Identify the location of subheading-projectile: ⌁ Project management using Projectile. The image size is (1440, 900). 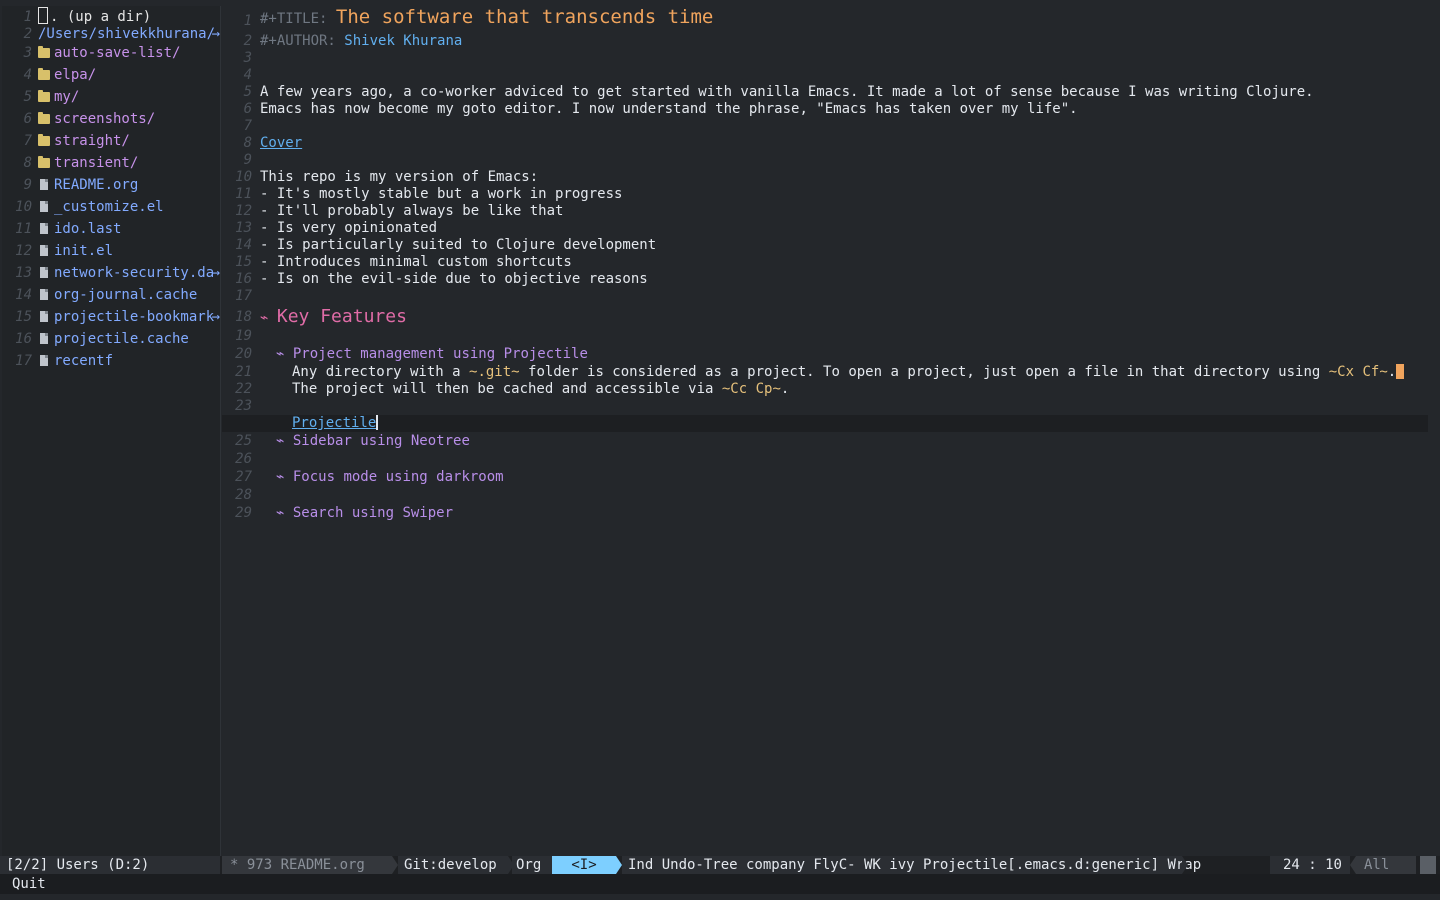
(854, 354).